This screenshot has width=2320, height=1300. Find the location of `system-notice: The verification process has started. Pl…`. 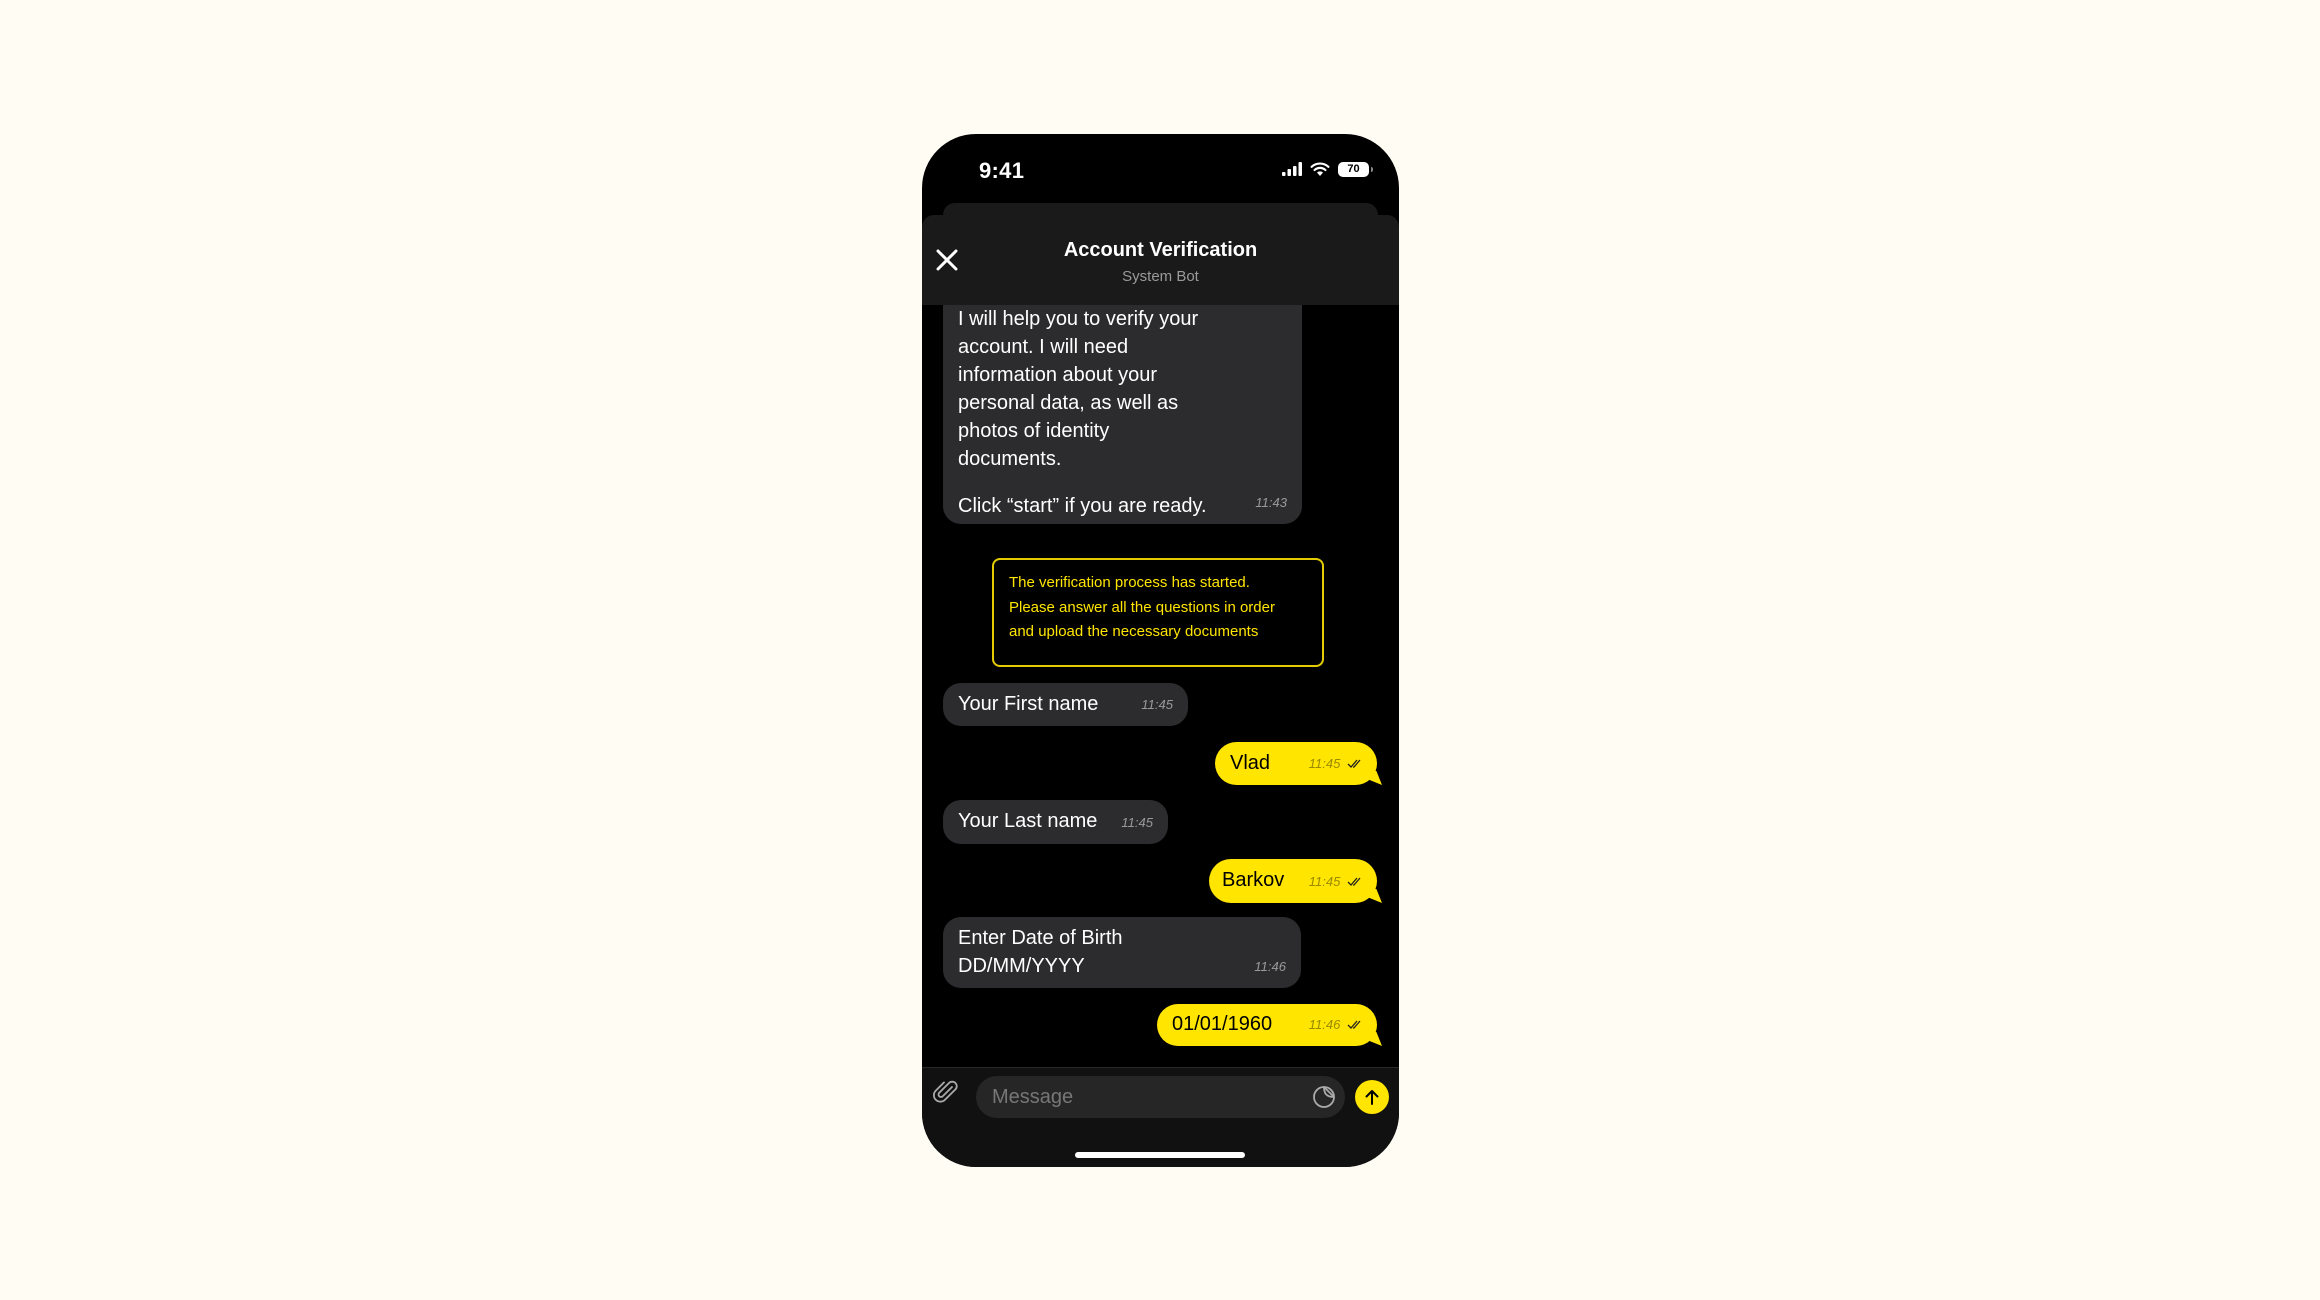

system-notice: The verification process has started. Pl… is located at coordinates (1158, 612).